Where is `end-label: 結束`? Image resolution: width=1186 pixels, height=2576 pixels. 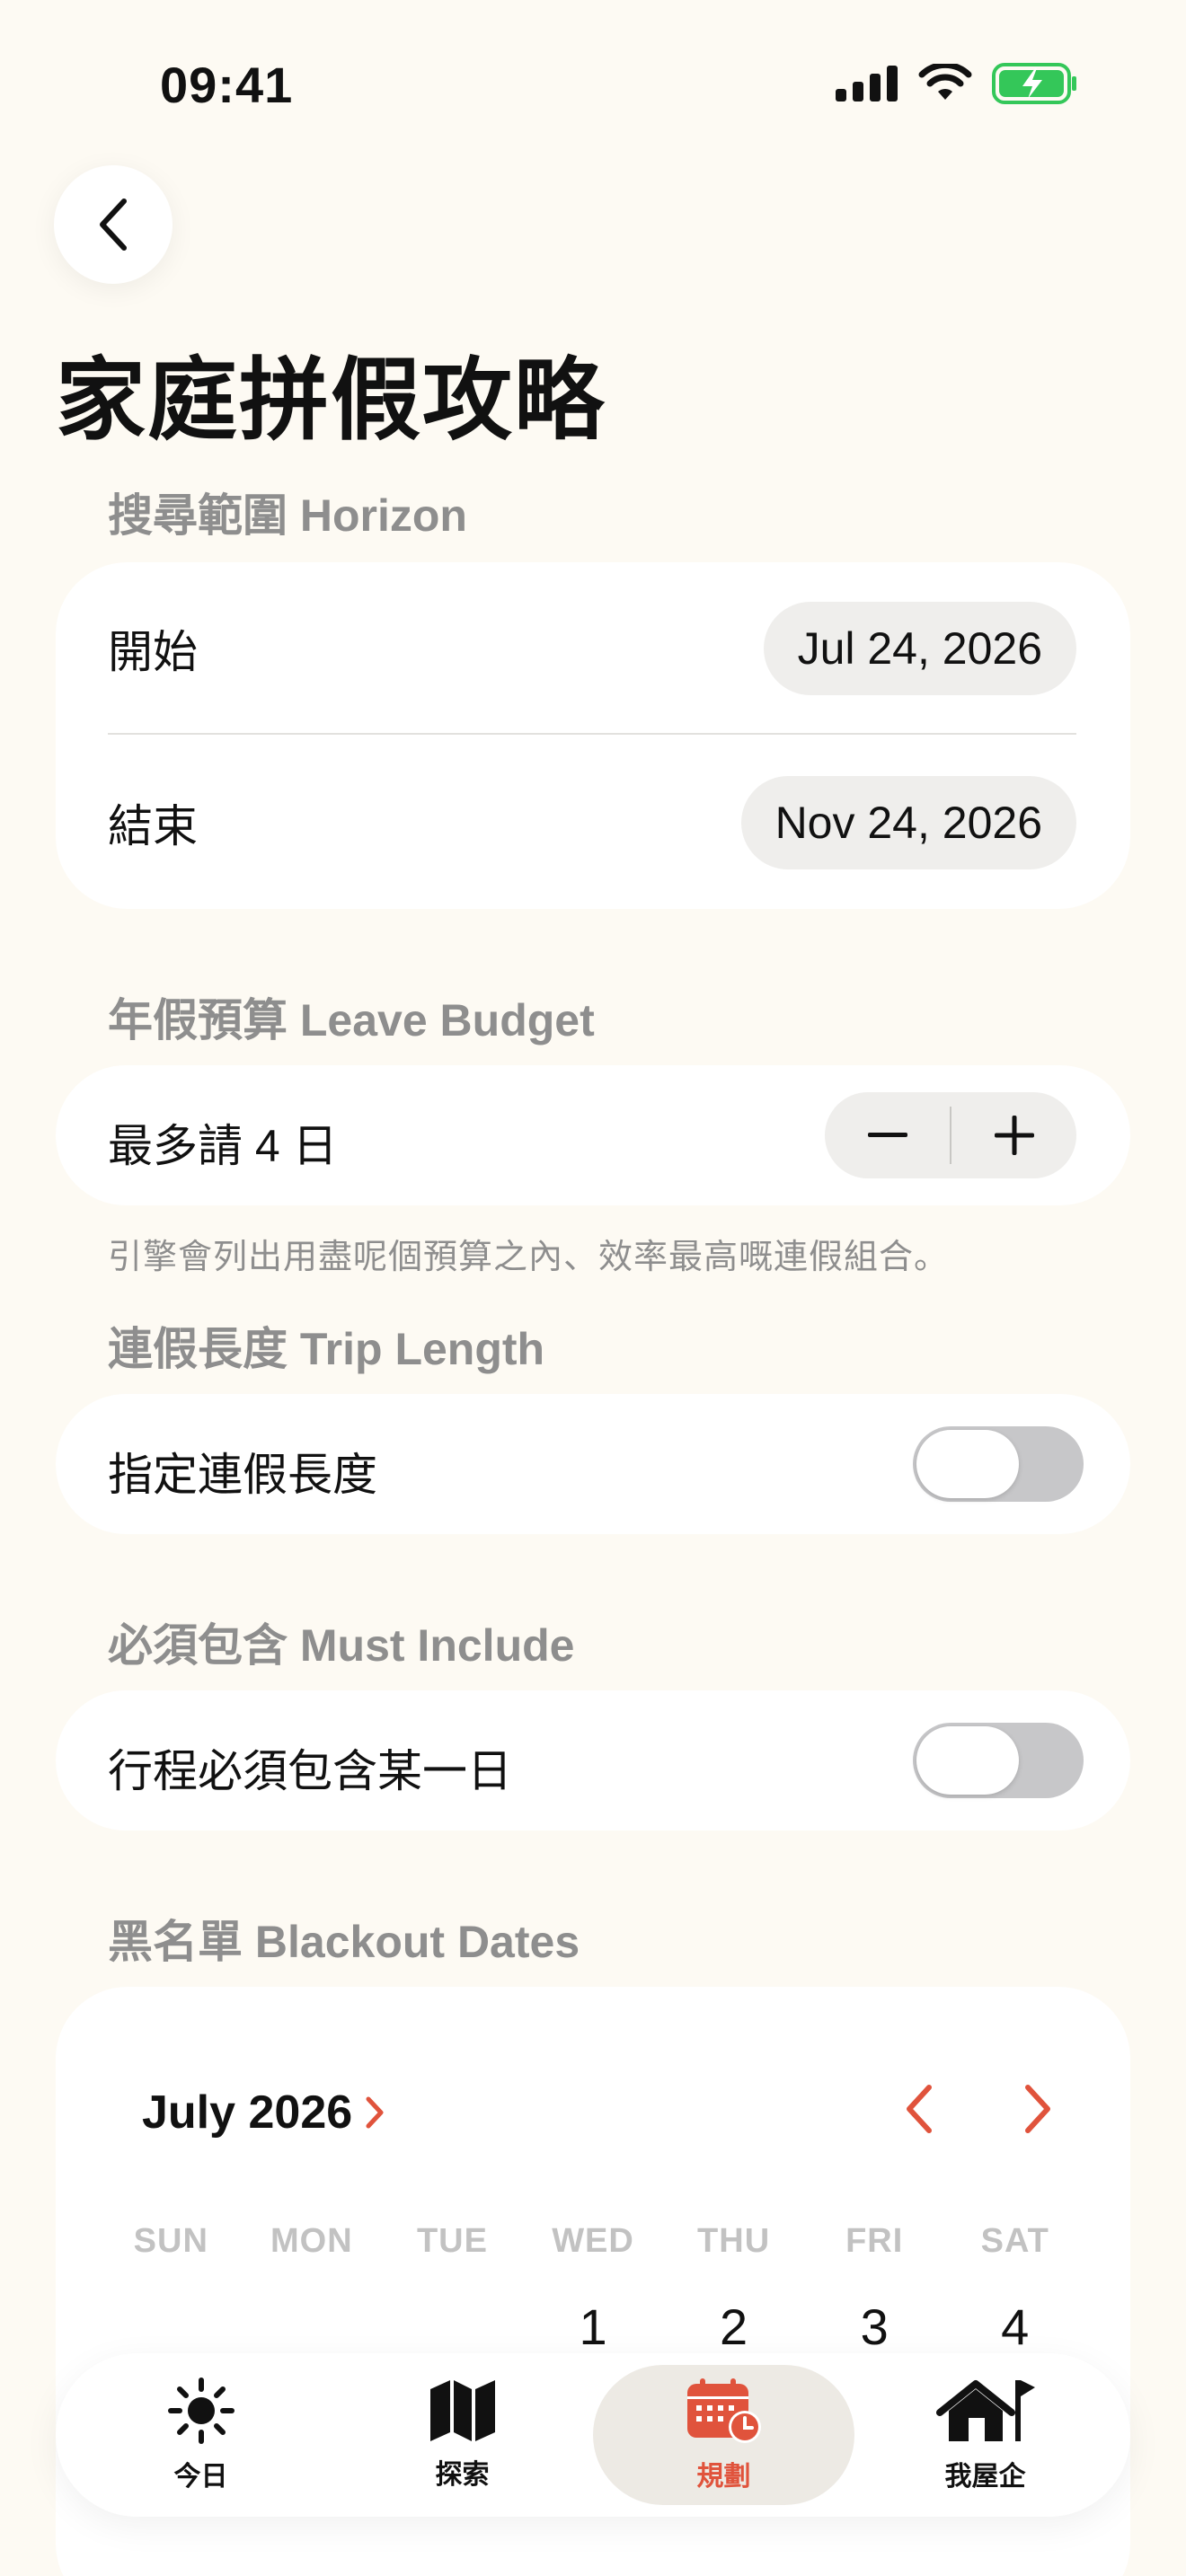 end-label: 結束 is located at coordinates (153, 826).